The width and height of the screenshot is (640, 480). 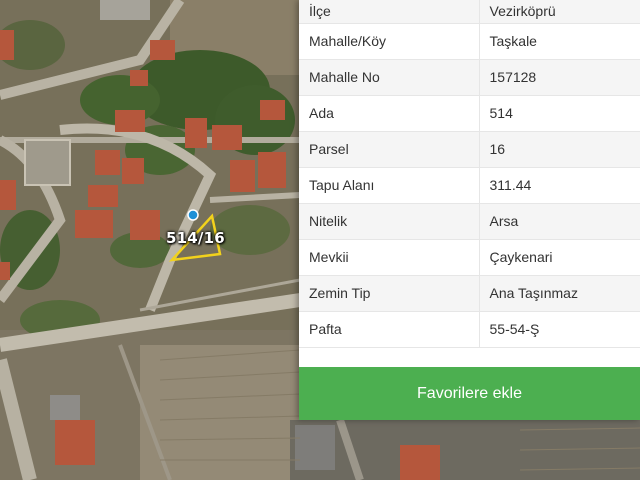 What do you see at coordinates (559, 149) in the screenshot?
I see `row-value: 16` at bounding box center [559, 149].